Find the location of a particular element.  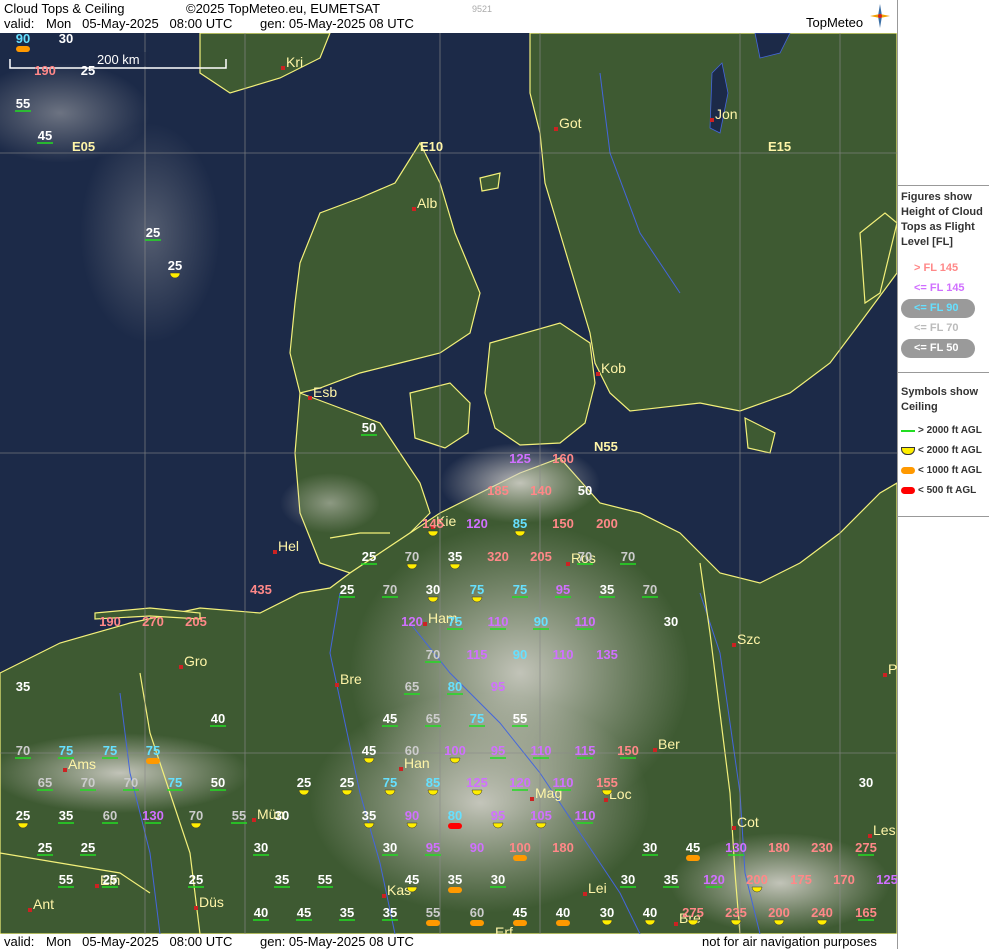

cloud-top-station: 205 is located at coordinates (541, 556).